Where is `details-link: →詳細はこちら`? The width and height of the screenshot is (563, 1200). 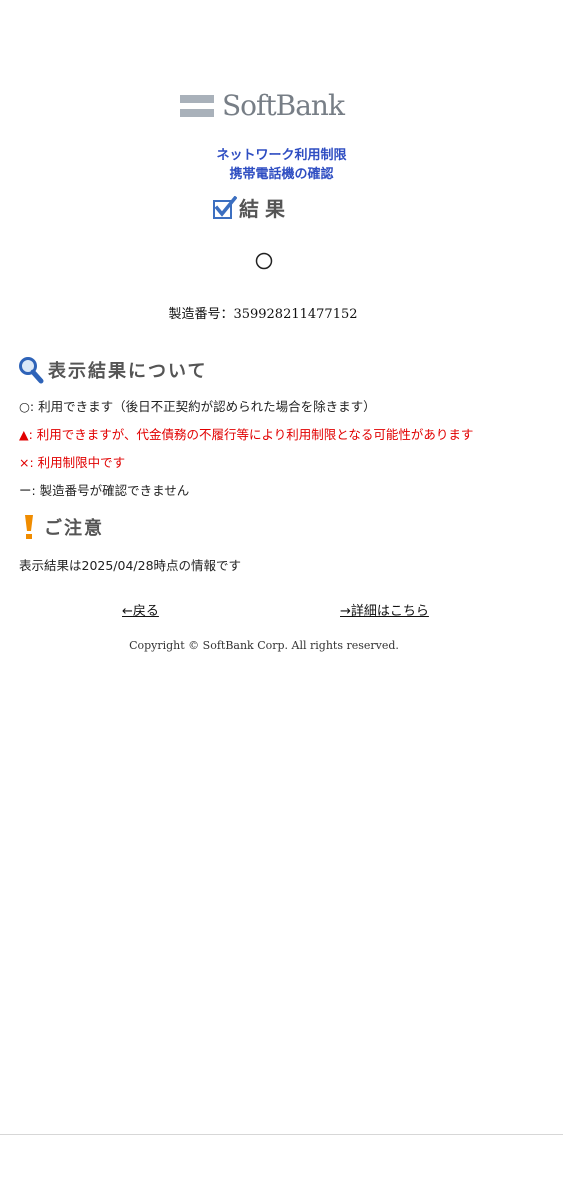 details-link: →詳細はこちら is located at coordinates (384, 609).